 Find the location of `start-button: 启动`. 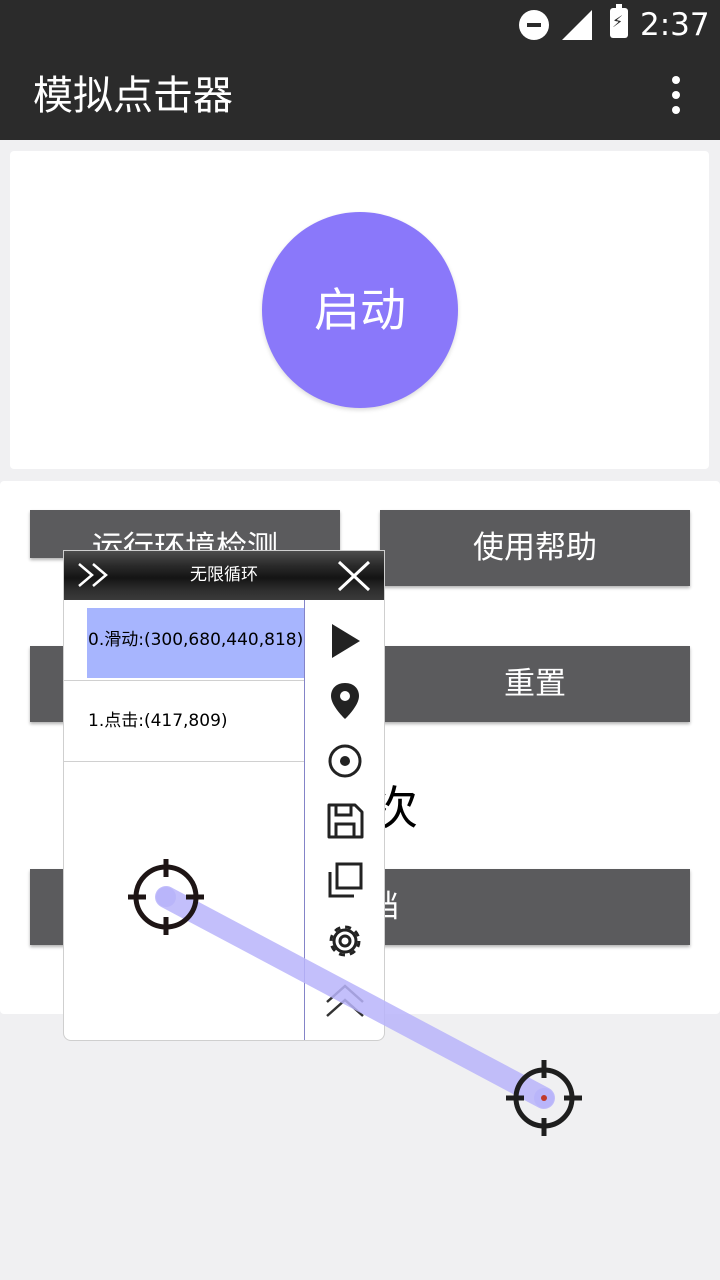

start-button: 启动 is located at coordinates (360, 310).